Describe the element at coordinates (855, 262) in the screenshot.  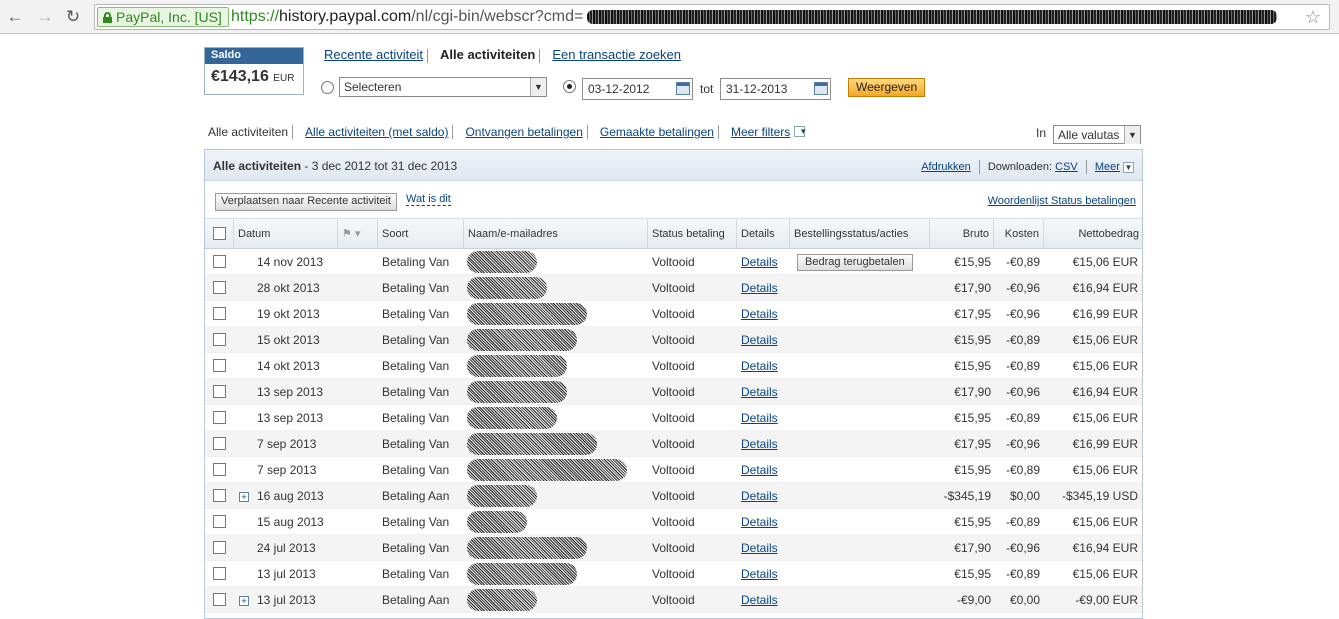
I see `refund-button: Bedrag terugbetalen` at that location.